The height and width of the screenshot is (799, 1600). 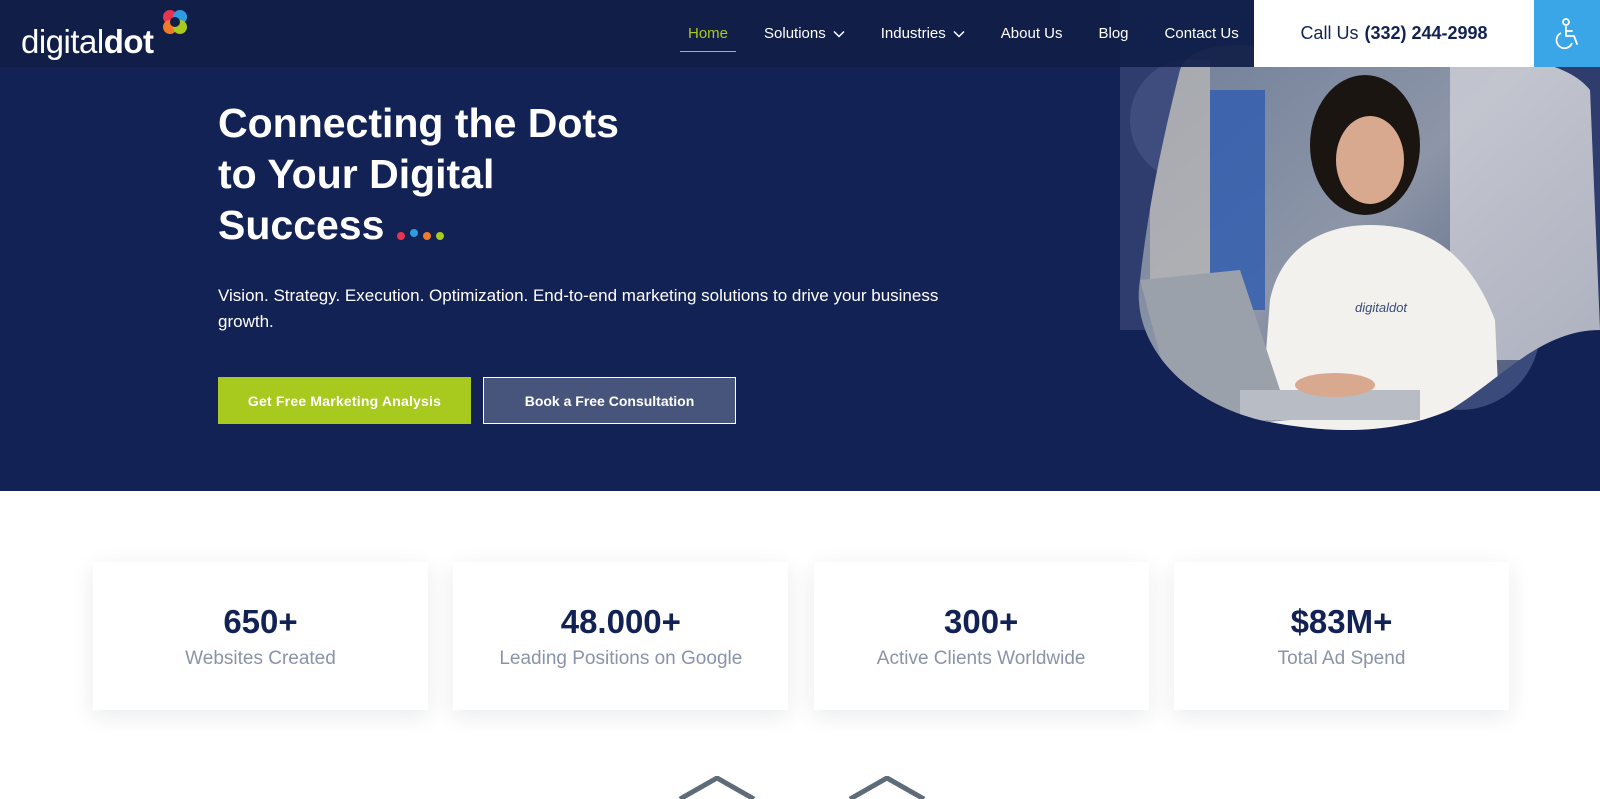 What do you see at coordinates (913, 33) in the screenshot?
I see `nav-item-label: Industries` at bounding box center [913, 33].